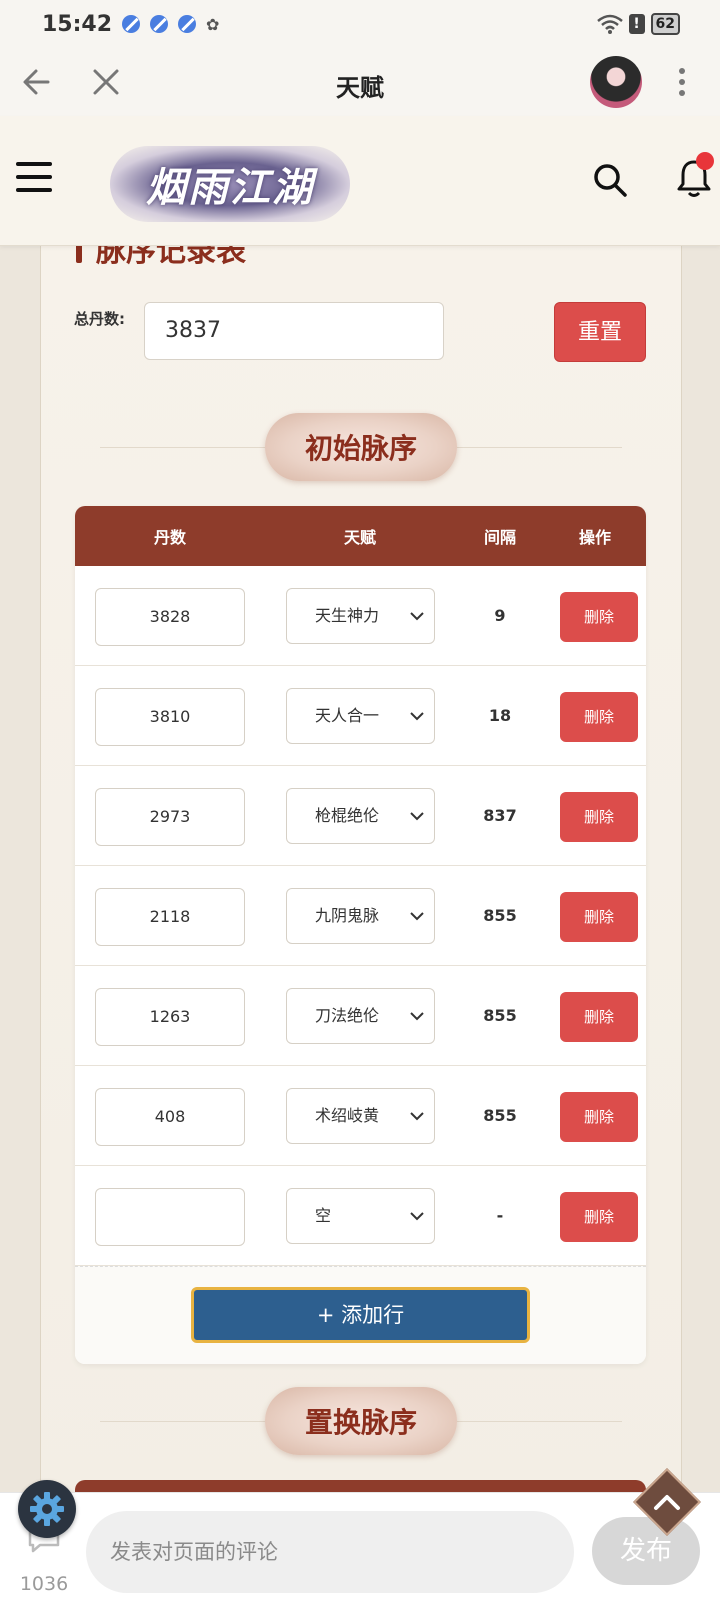  Describe the element at coordinates (682, 82) in the screenshot. I see `more-options-icon` at that location.